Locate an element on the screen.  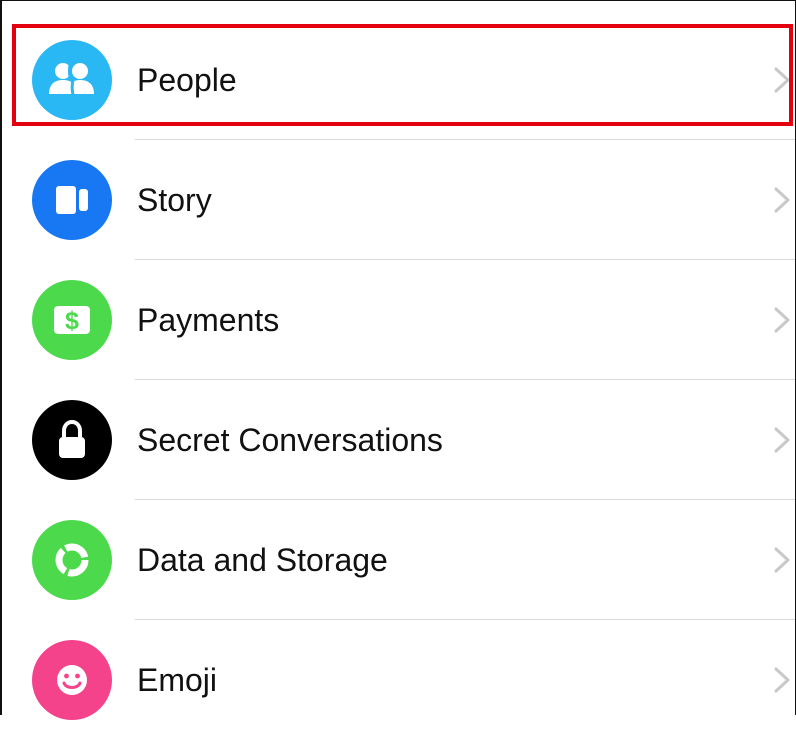
people-icon is located at coordinates (72, 80).